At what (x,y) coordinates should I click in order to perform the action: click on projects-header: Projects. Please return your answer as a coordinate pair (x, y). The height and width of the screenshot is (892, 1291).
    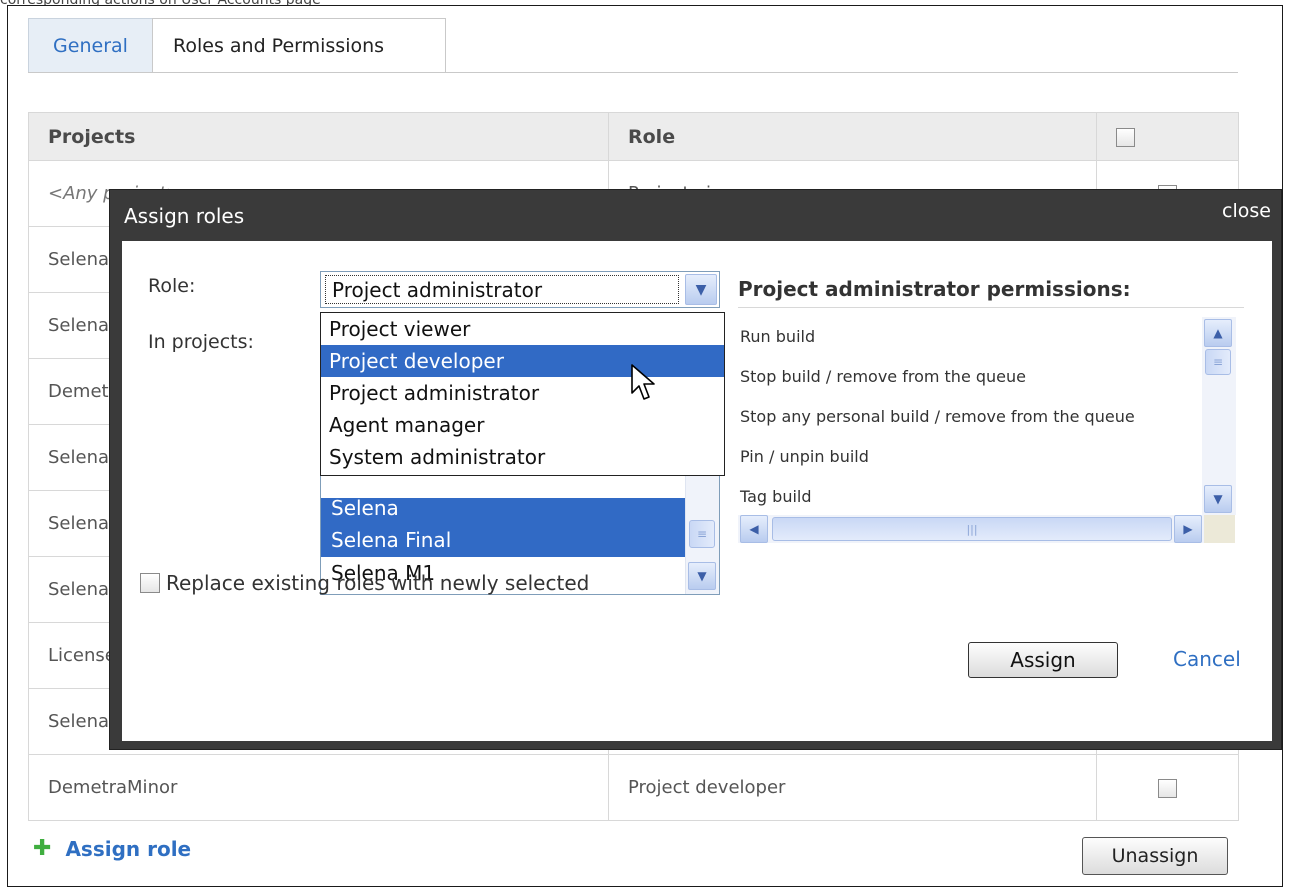
    Looking at the image, I should click on (318, 136).